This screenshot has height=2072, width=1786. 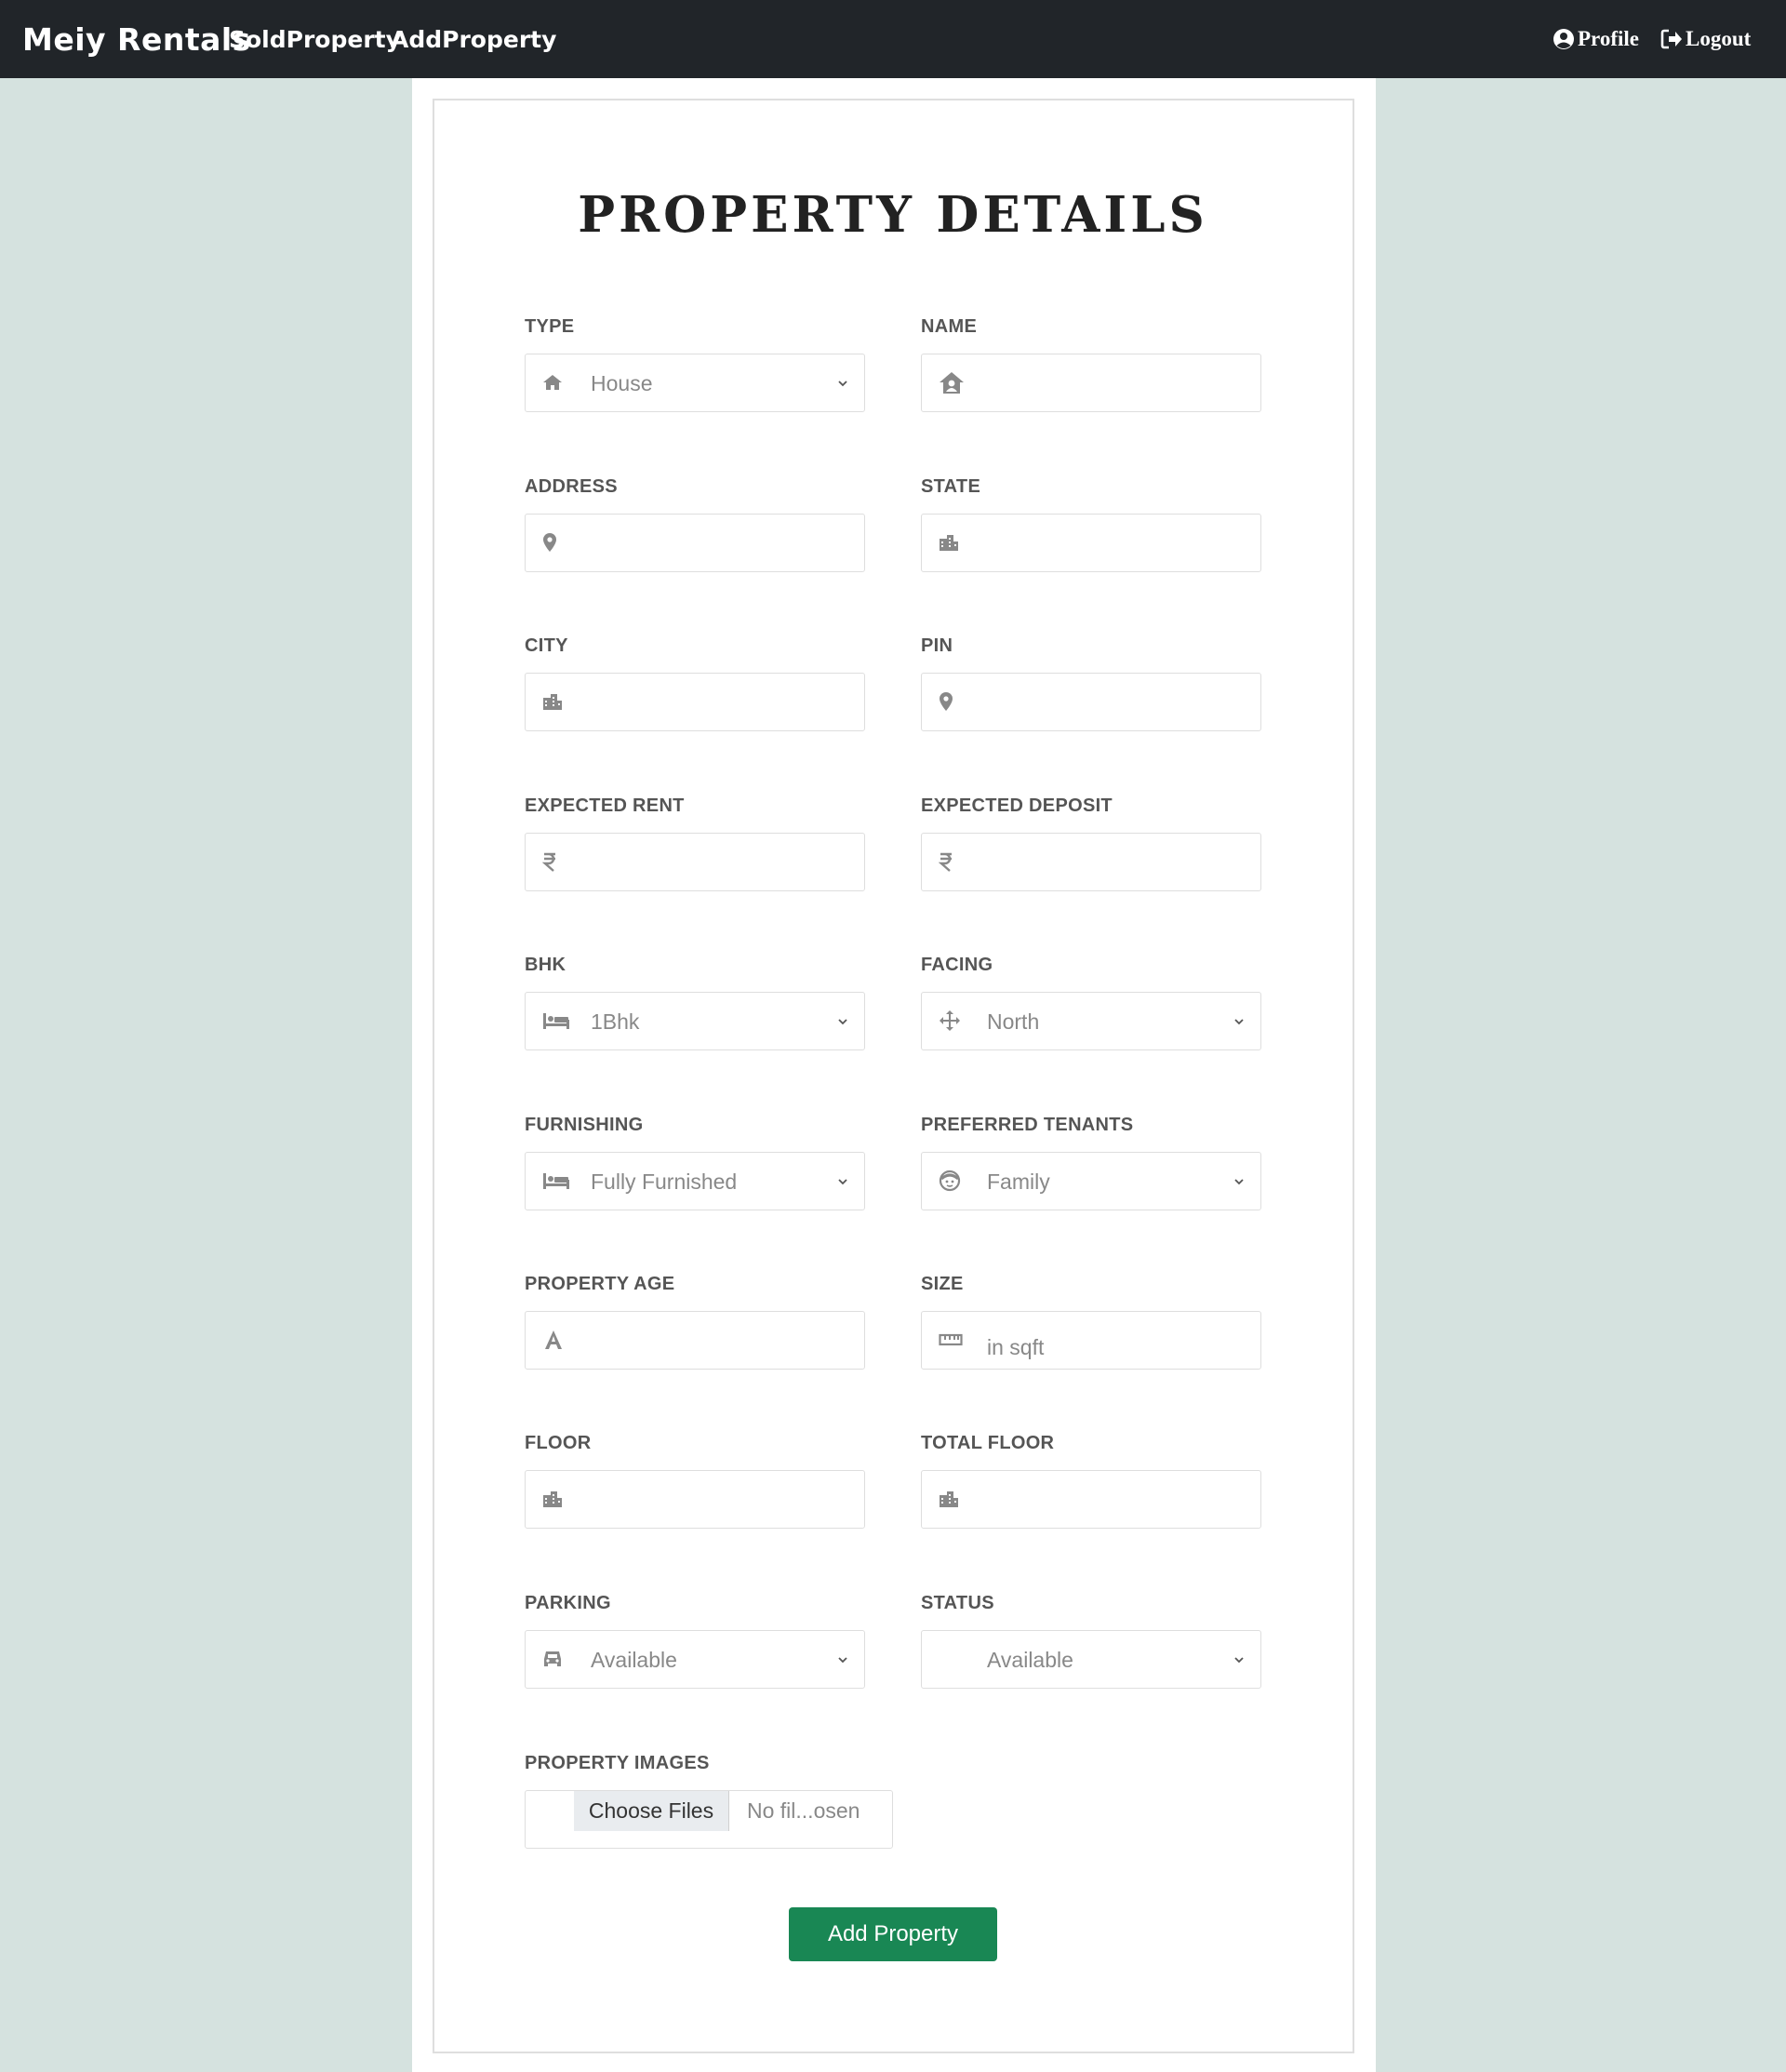 I want to click on arrows-icon, so click(x=954, y=1021).